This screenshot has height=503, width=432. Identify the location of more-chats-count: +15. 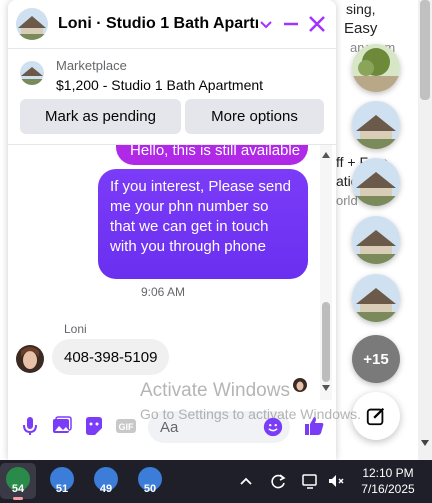
(376, 359).